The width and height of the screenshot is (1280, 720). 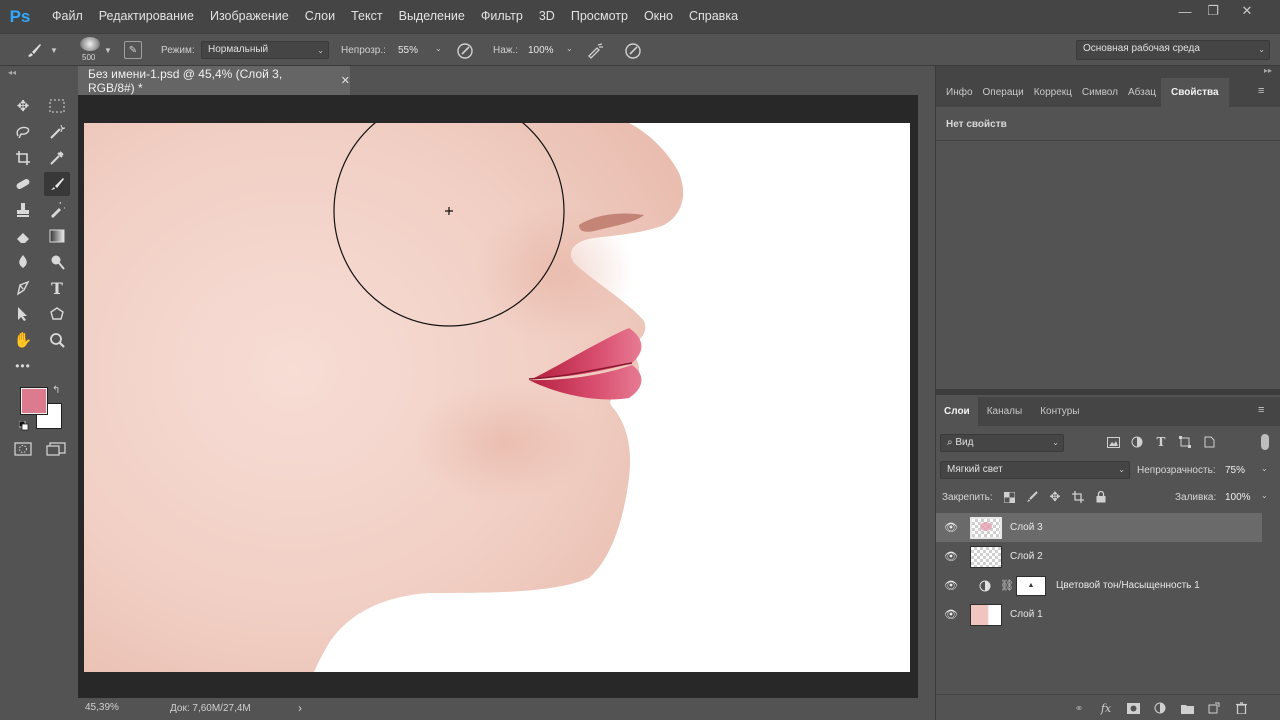 What do you see at coordinates (23, 424) in the screenshot?
I see `default-colors-icon` at bounding box center [23, 424].